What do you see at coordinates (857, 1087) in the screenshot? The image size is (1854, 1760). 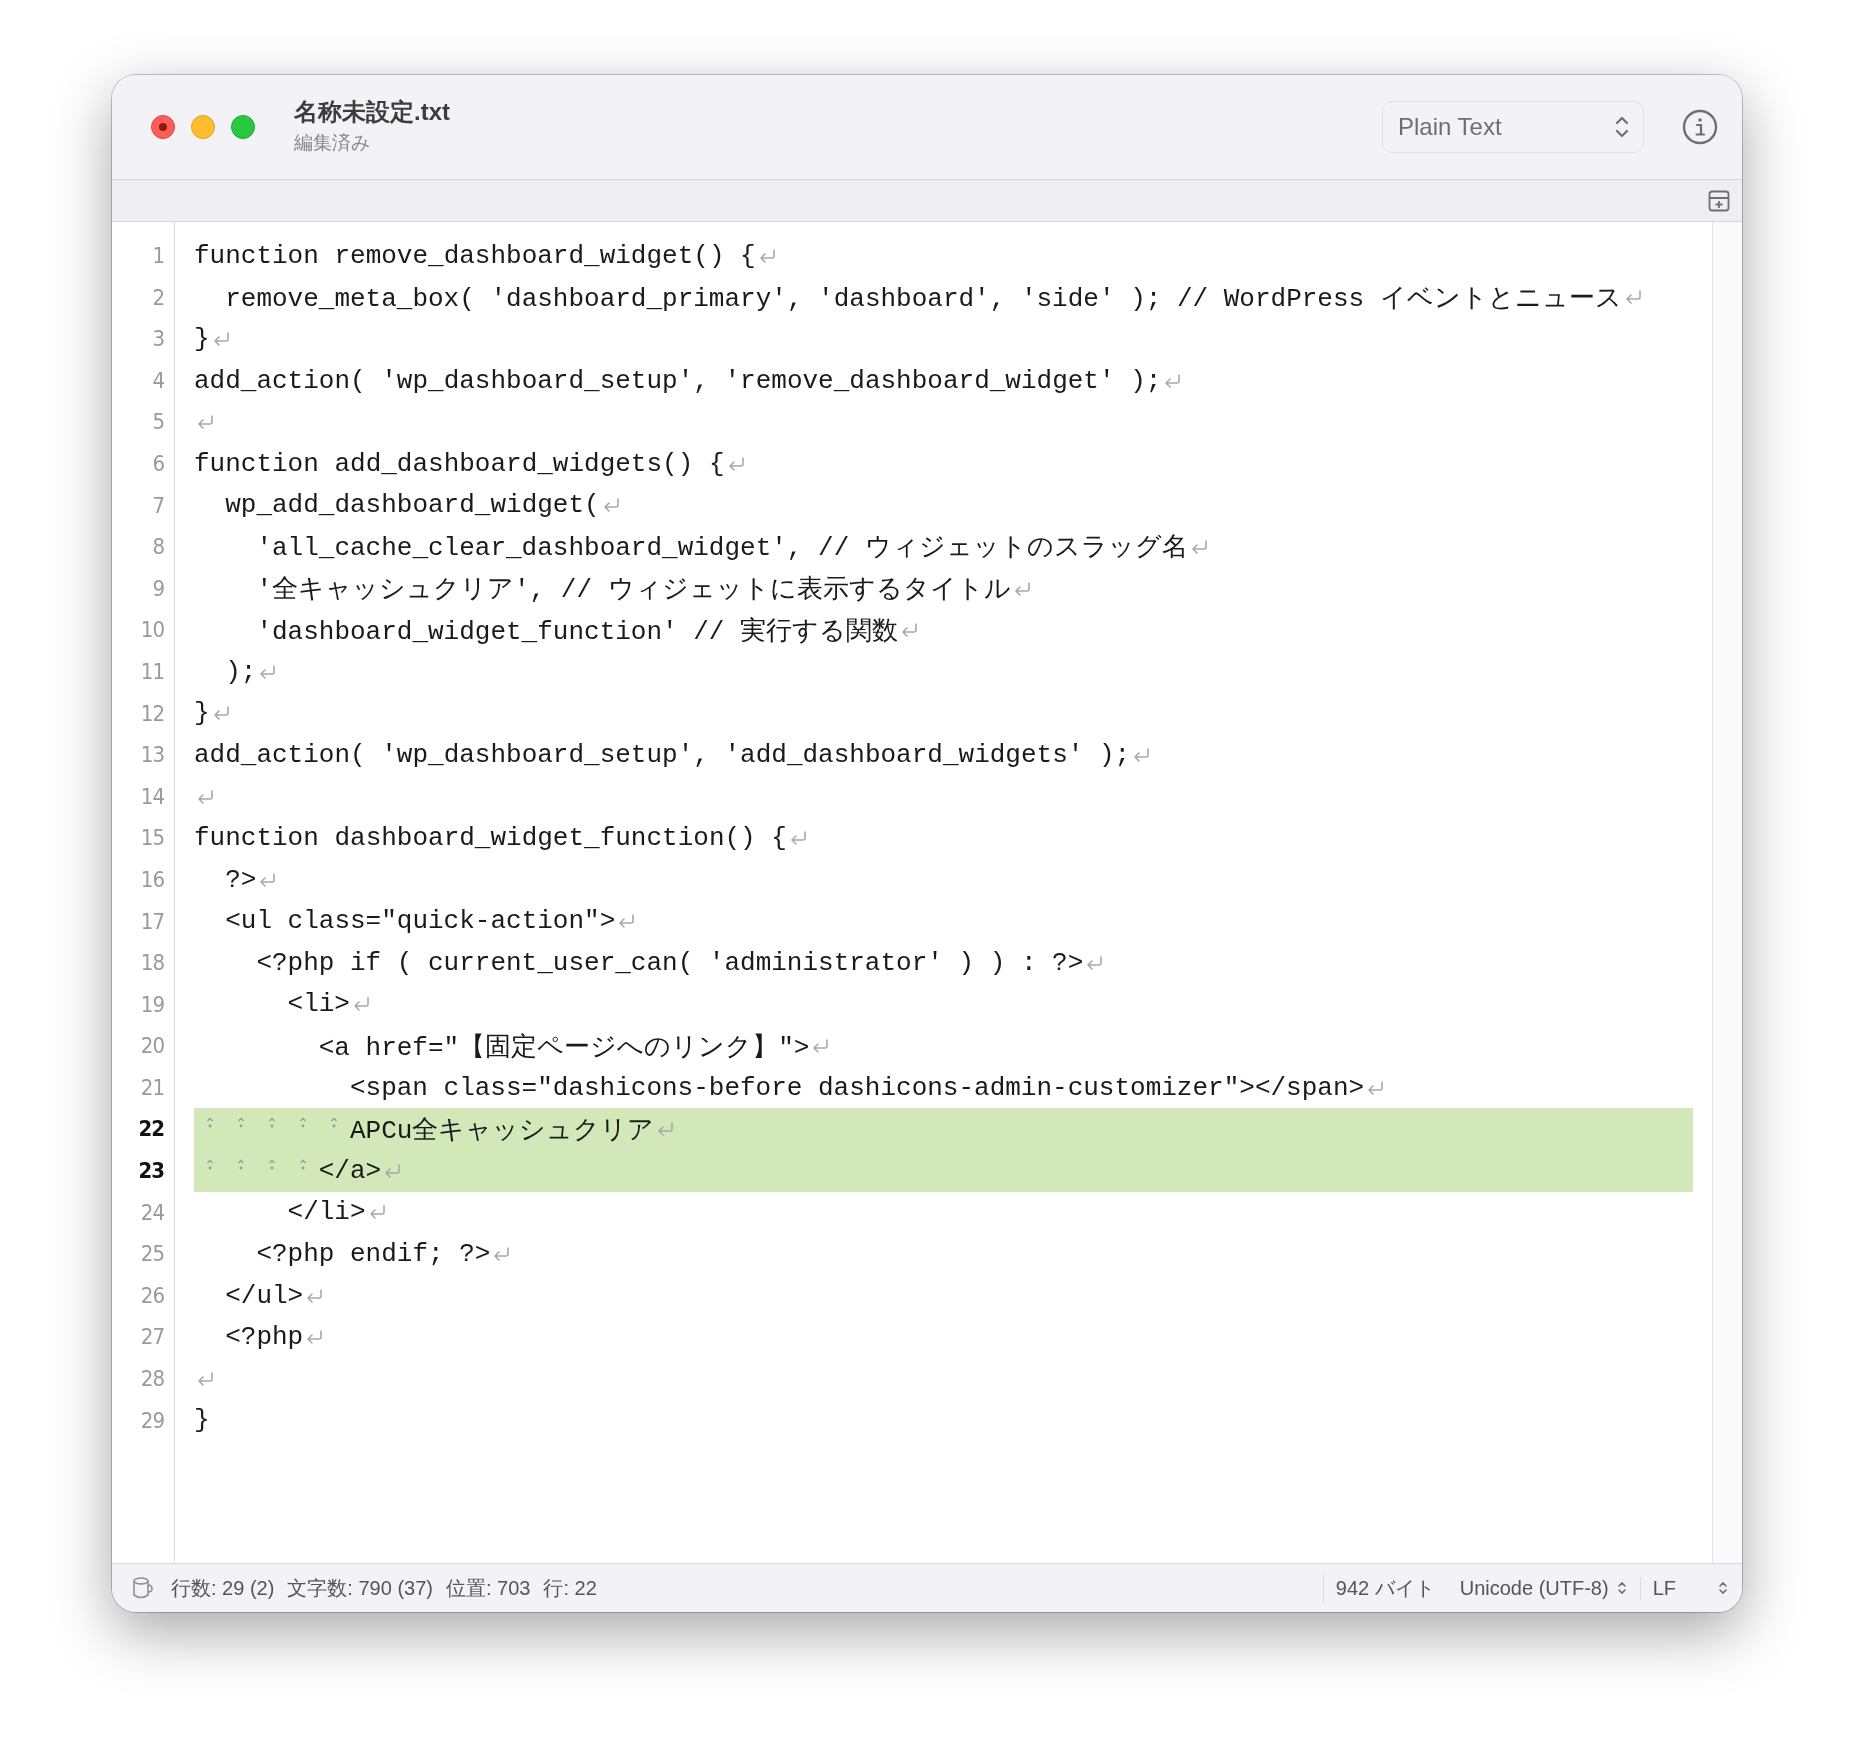 I see `code-text: <span class="dashicons-before dashicons-admin-customizer"></span>` at bounding box center [857, 1087].